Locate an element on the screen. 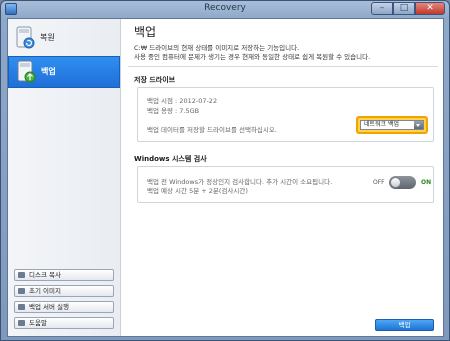 This screenshot has height=341, width=450. toggle-on-label: ON is located at coordinates (426, 182).